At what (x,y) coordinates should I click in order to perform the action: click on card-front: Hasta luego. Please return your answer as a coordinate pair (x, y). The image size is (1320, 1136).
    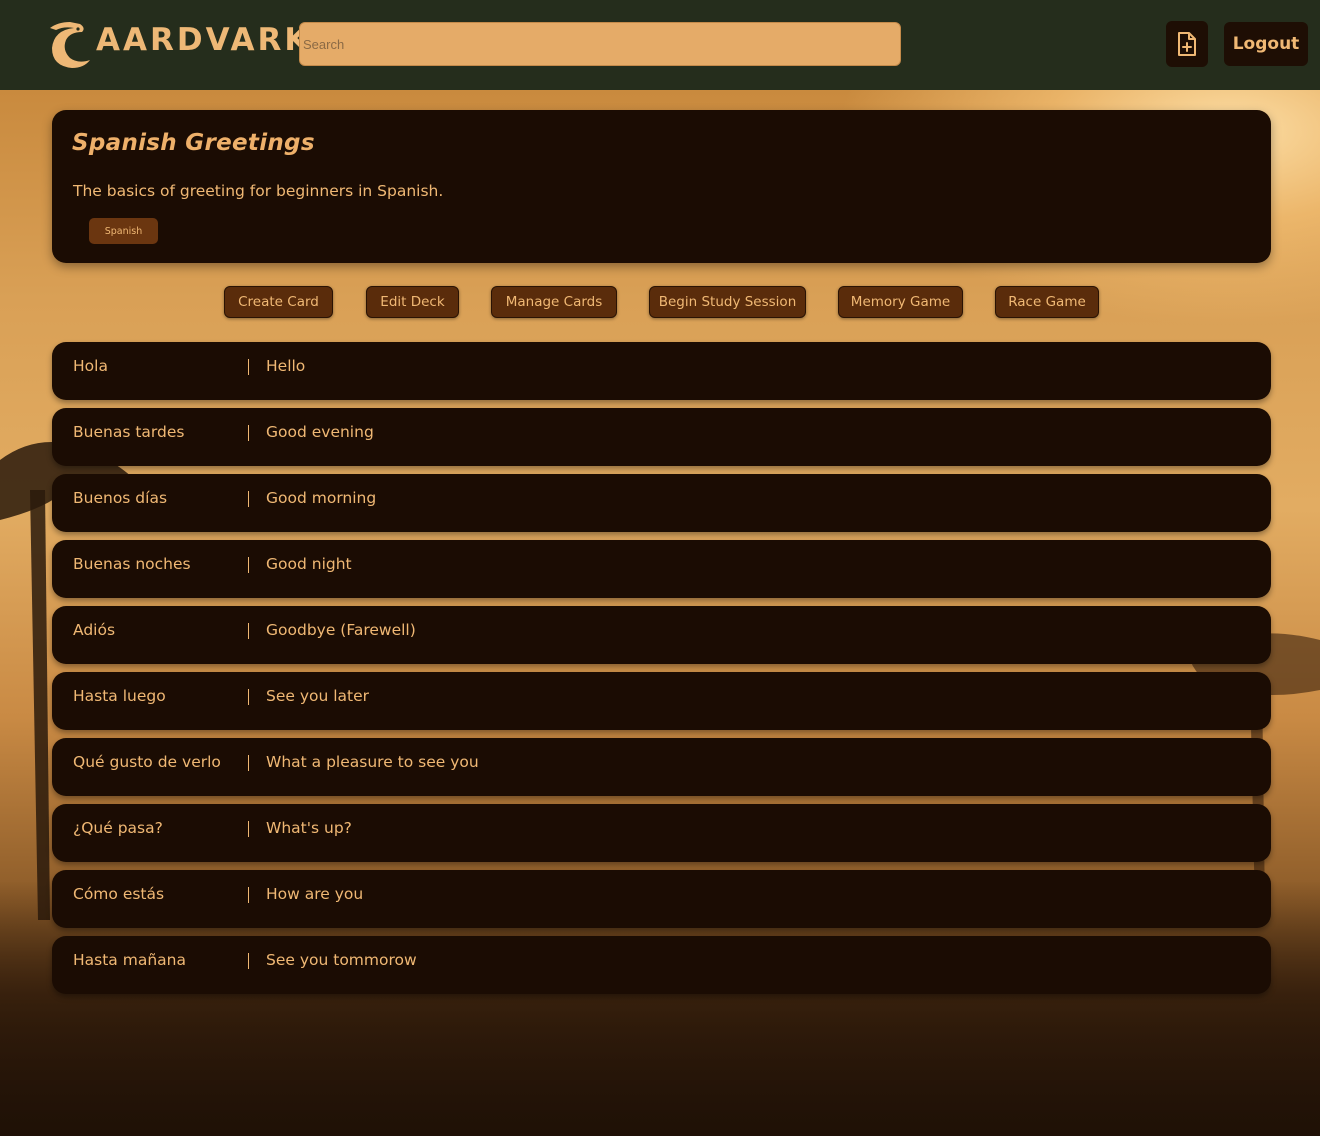
    Looking at the image, I should click on (119, 696).